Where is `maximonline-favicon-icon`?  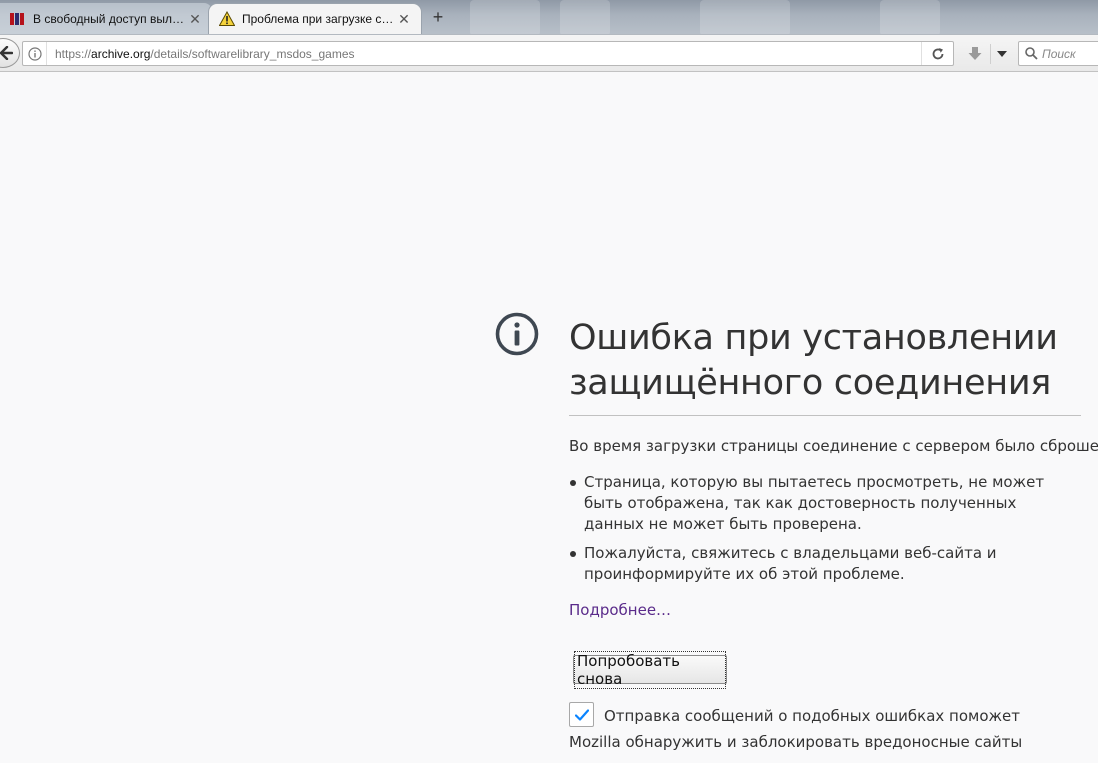 maximonline-favicon-icon is located at coordinates (18, 19).